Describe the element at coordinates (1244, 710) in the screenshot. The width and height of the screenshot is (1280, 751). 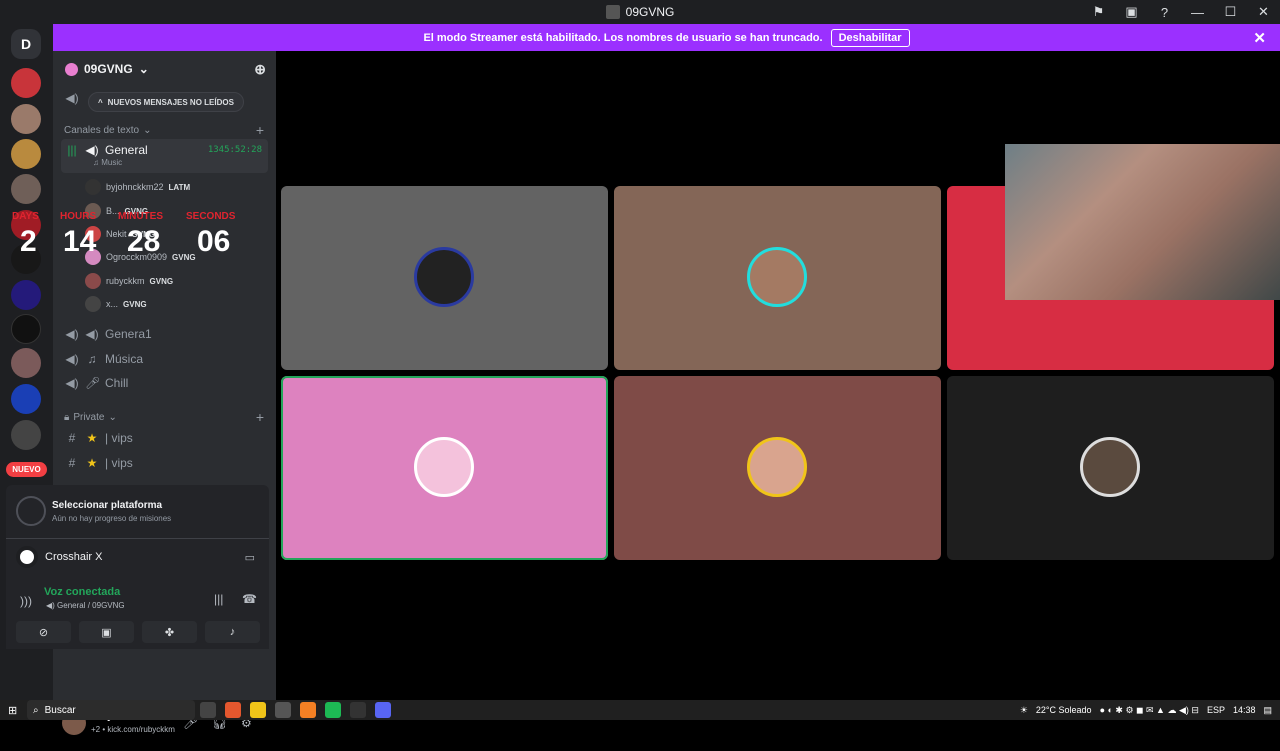
I see `clock: 14:38` at that location.